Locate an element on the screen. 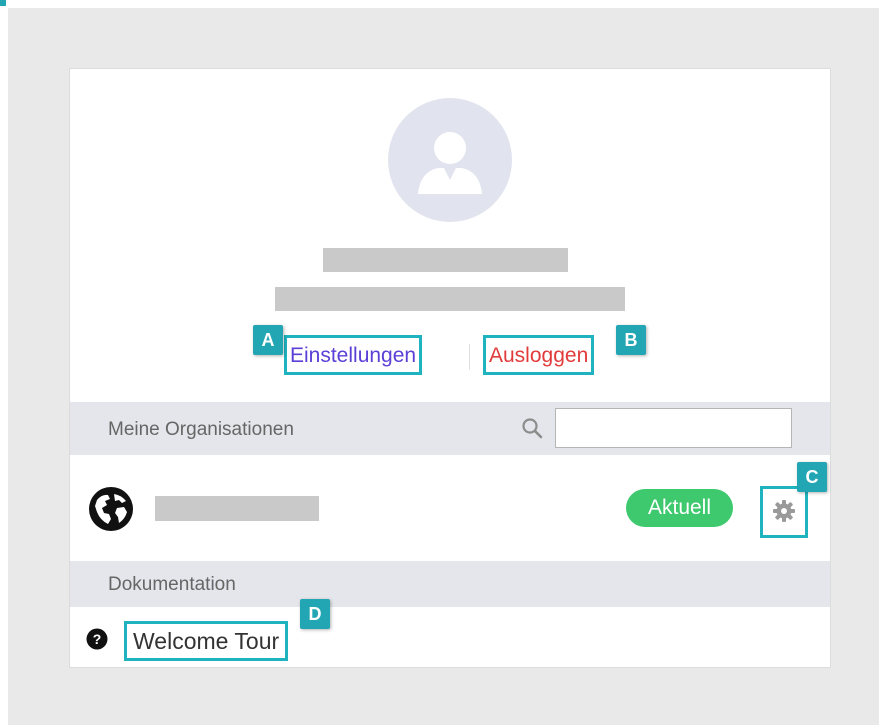 This screenshot has height=725, width=879. documentation-section-label: Dokumentation is located at coordinates (172, 584).